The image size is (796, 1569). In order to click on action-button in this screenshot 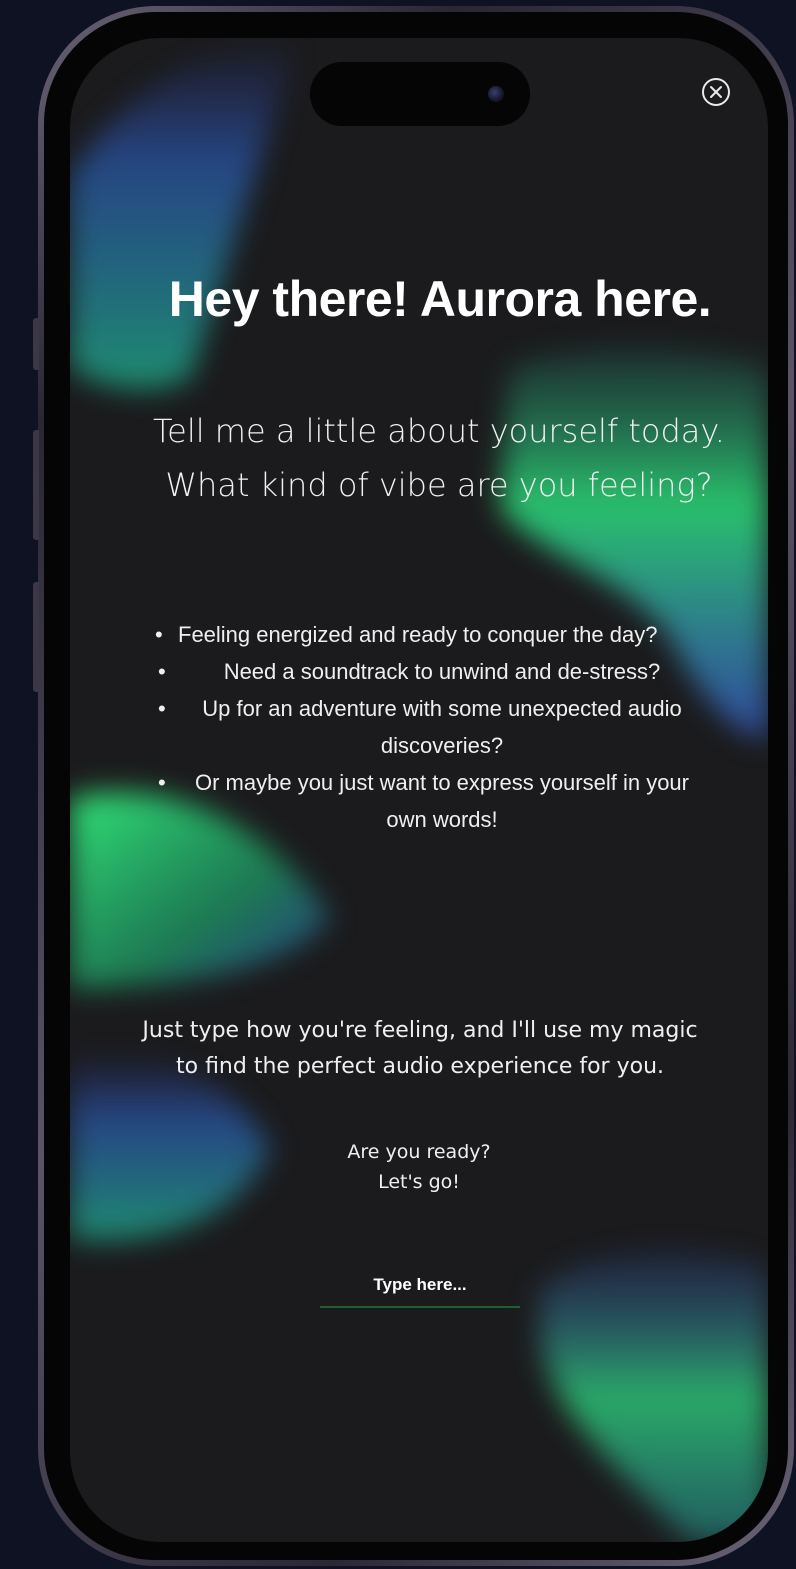, I will do `click(36, 344)`.